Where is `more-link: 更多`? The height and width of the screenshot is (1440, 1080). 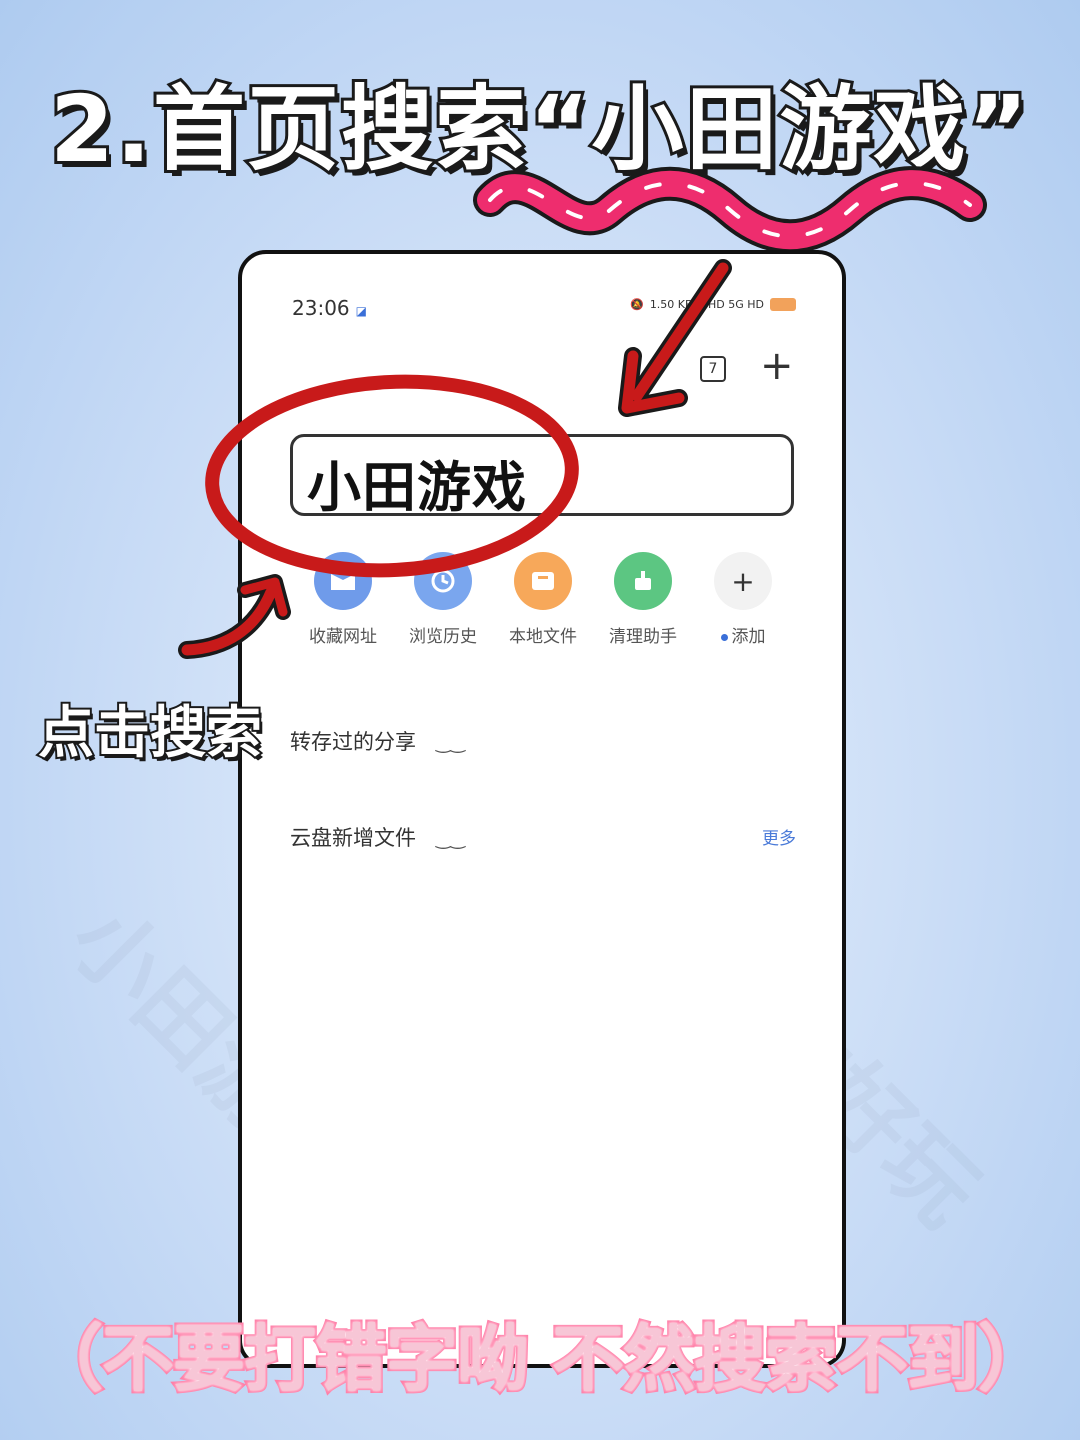 more-link: 更多 is located at coordinates (779, 836).